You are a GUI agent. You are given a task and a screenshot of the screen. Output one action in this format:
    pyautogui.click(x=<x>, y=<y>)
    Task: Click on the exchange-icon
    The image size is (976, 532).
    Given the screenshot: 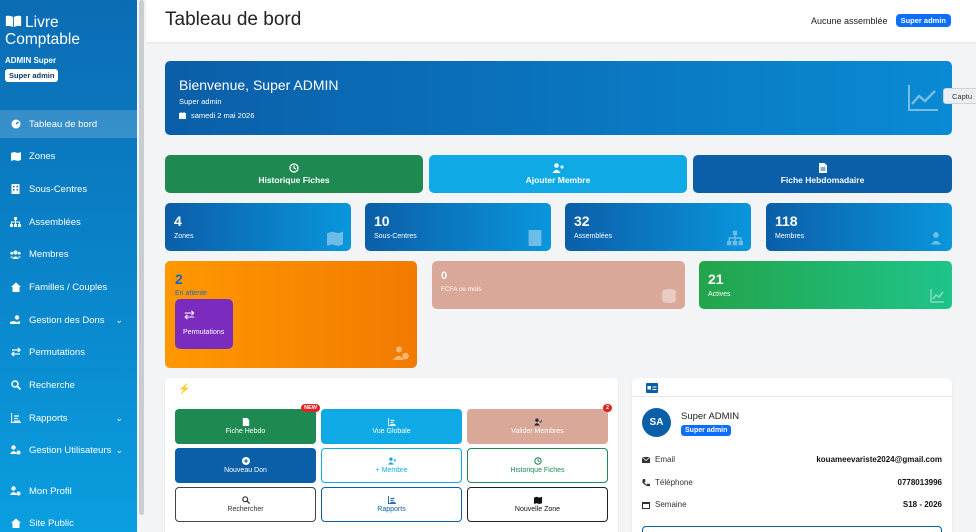 What is the action you would take?
    pyautogui.click(x=15, y=352)
    